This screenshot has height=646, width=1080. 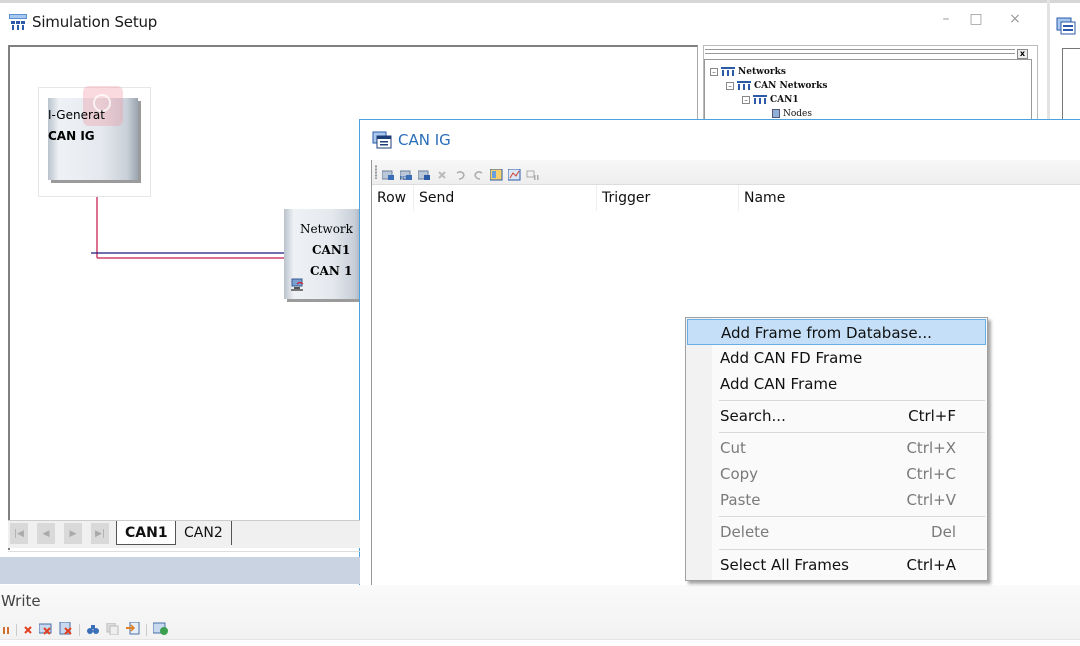 I want to click on tree-item-can1: – CAN1, so click(x=770, y=100).